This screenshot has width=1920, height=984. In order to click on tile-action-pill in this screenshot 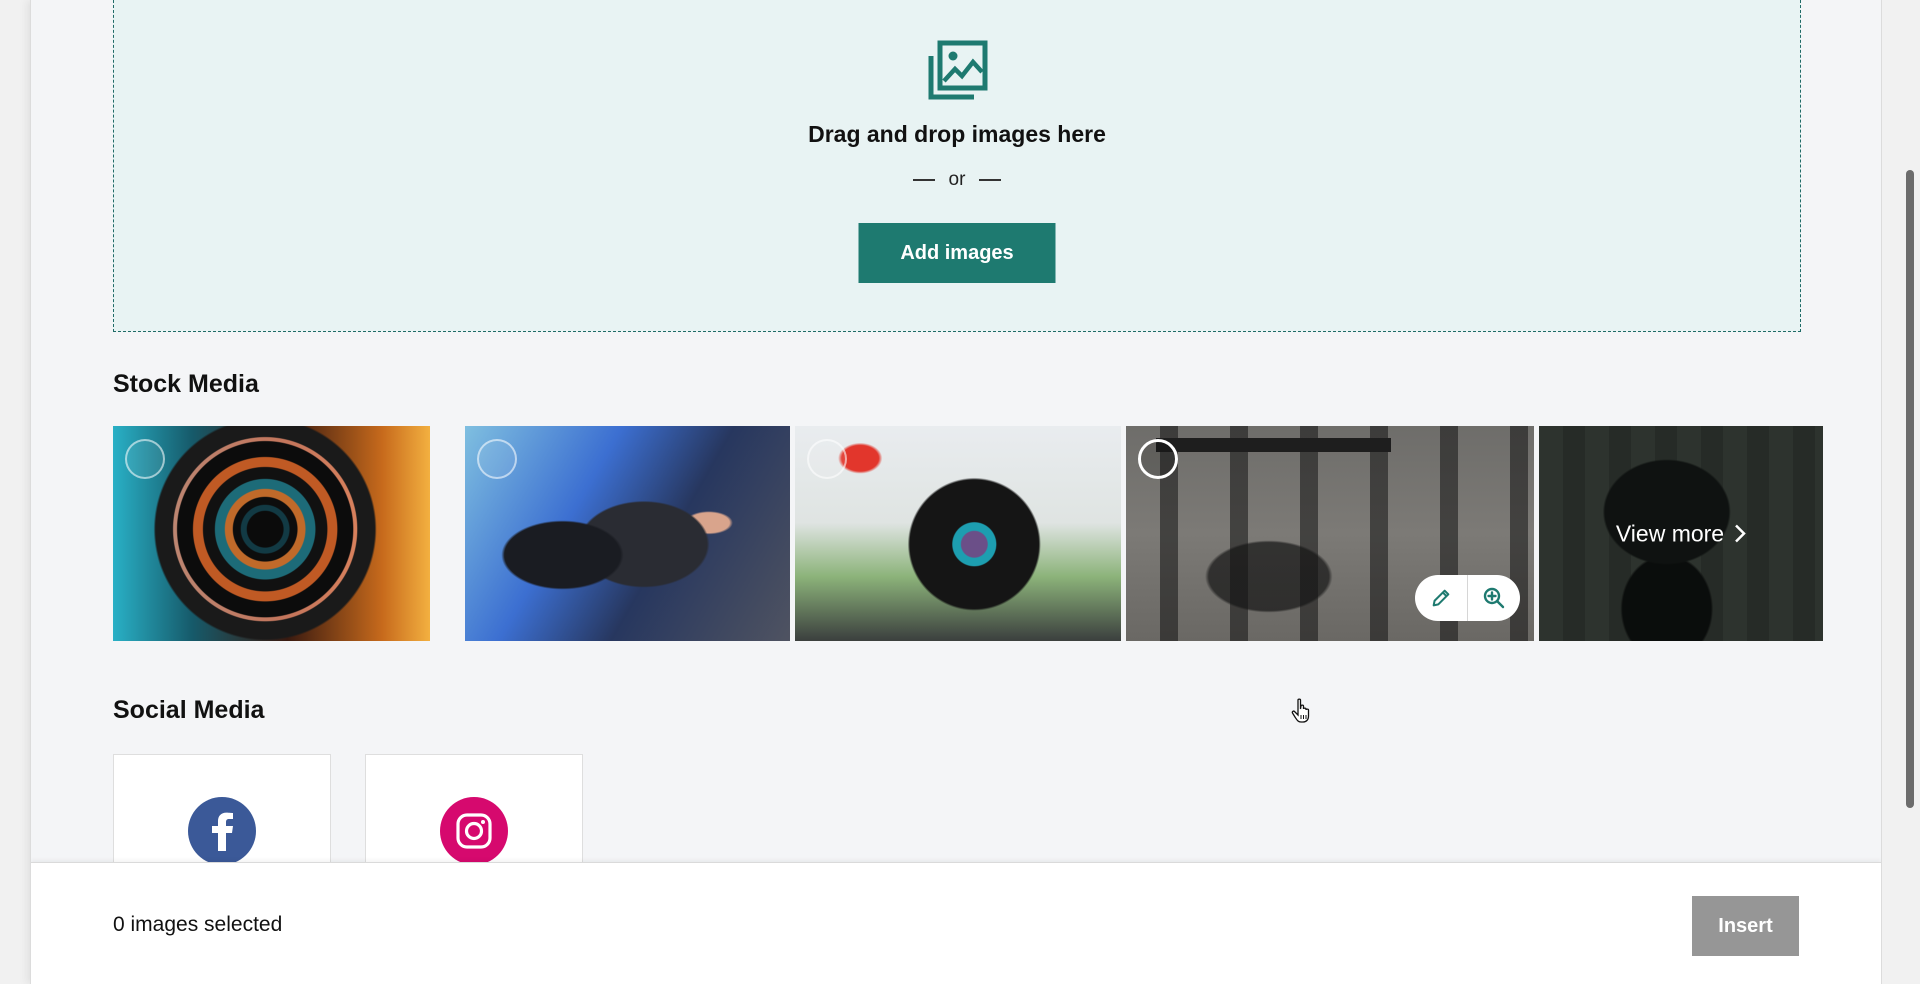, I will do `click(1467, 598)`.